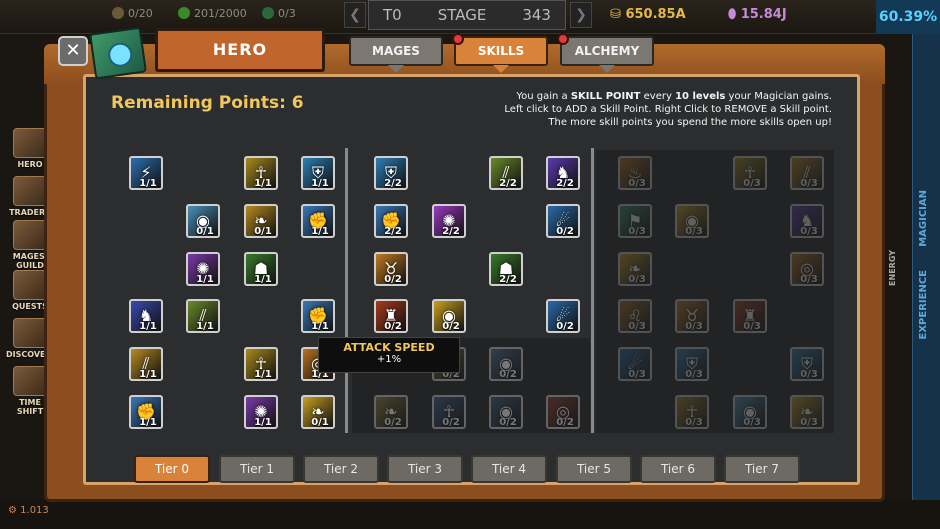 This screenshot has width=940, height=529. Describe the element at coordinates (391, 173) in the screenshot. I see `shield-skill-slot: ⛨ 2/2` at that location.